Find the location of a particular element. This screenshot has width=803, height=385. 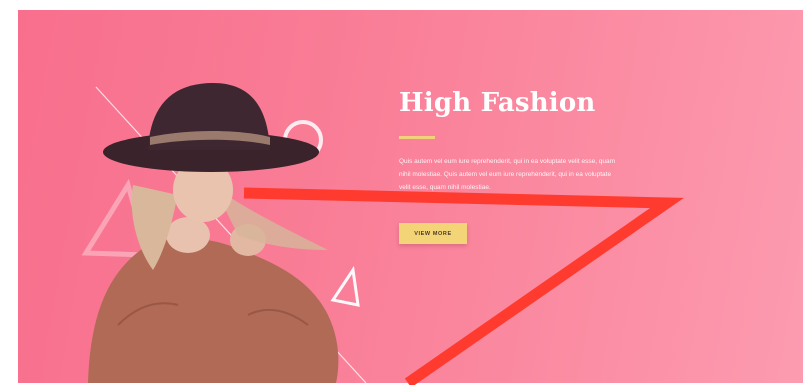

hero-body-line: velit esse, quam nihil molestiae. is located at coordinates (445, 187).